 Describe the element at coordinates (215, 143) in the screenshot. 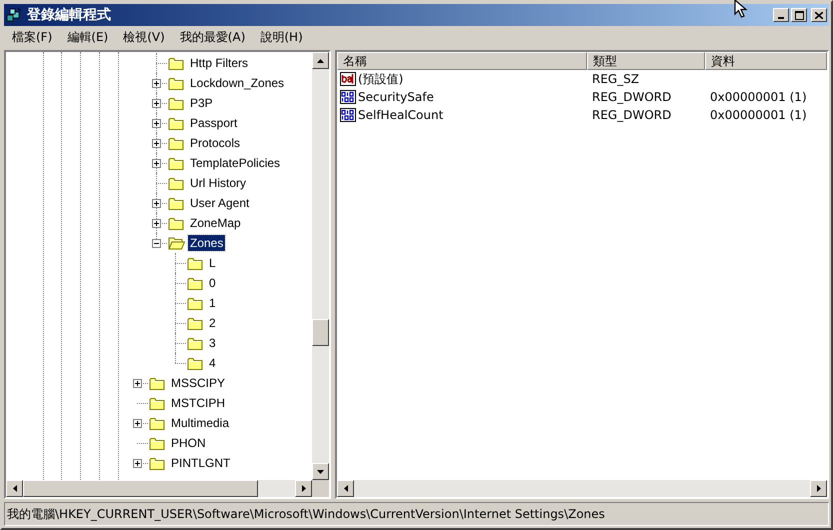

I see `tree-item: Protocols` at that location.